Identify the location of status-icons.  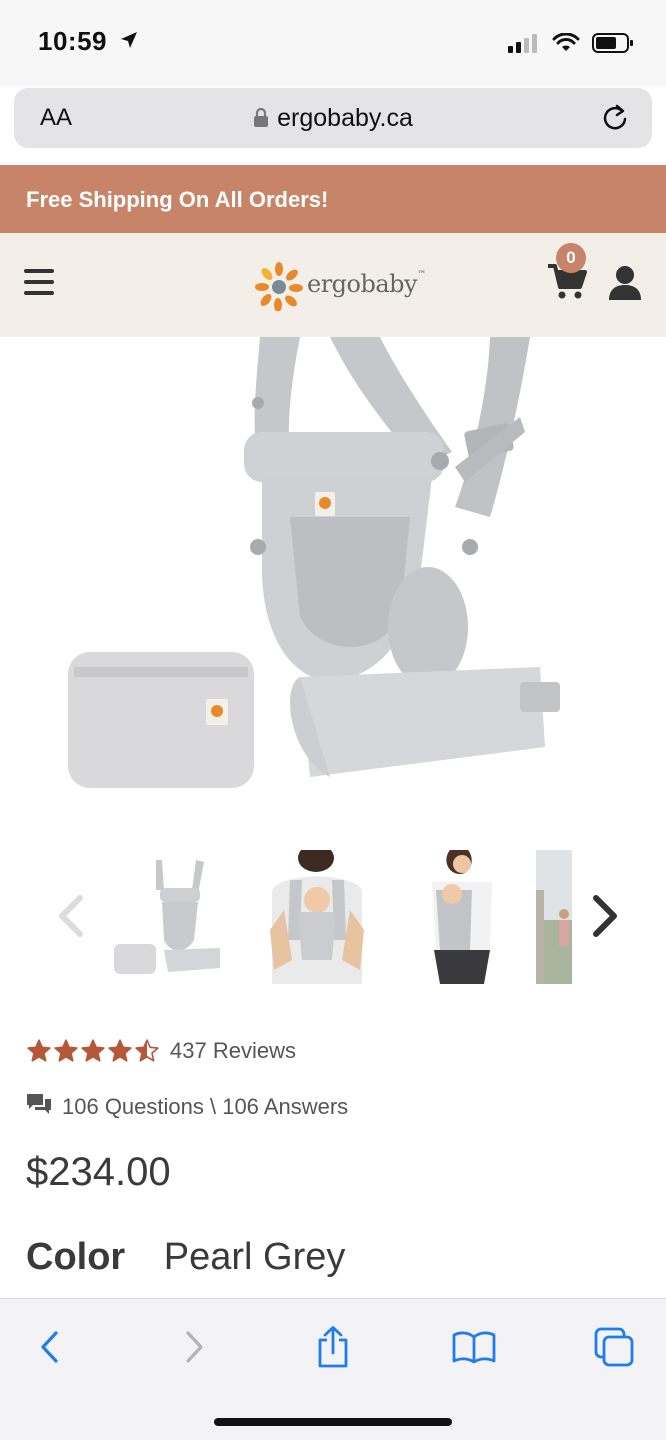
(571, 45).